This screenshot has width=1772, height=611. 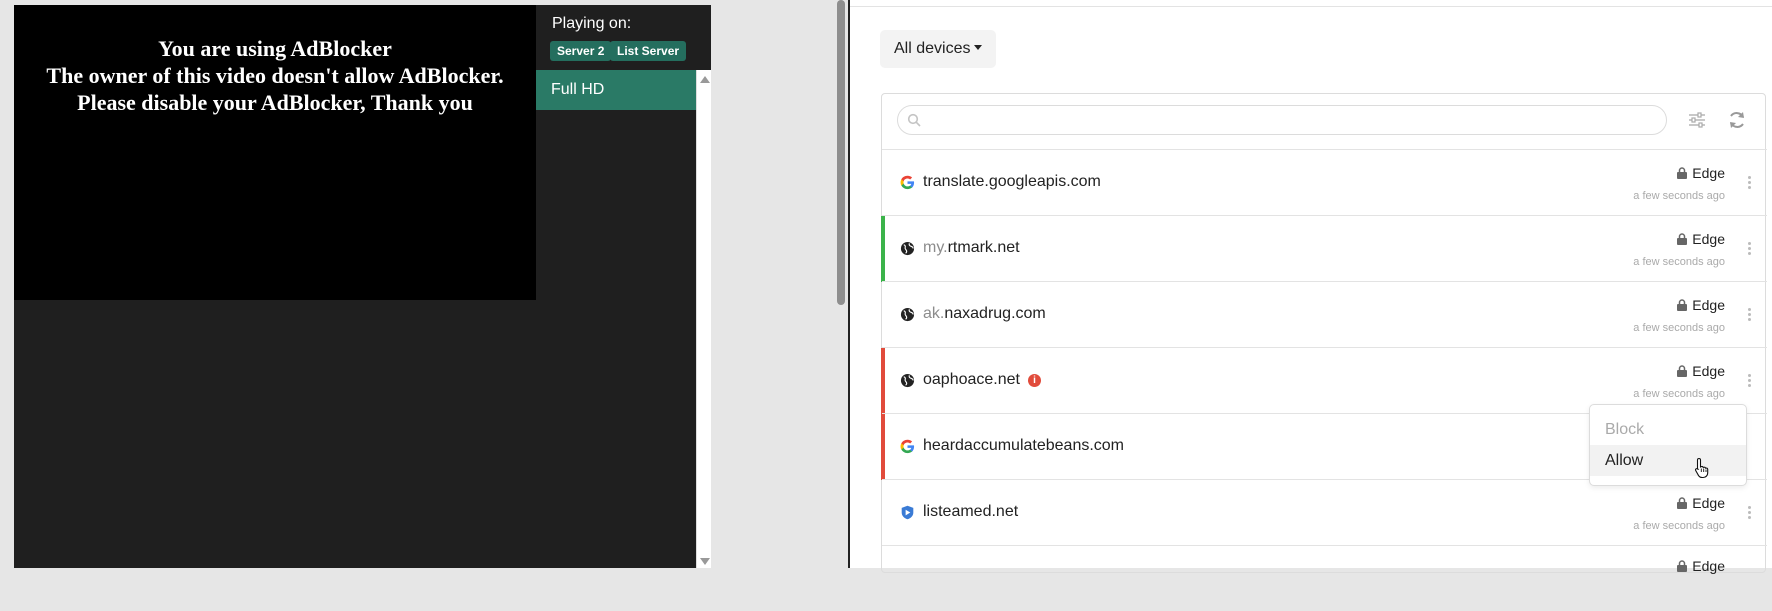 What do you see at coordinates (1034, 380) in the screenshot?
I see `alert-icon: i` at bounding box center [1034, 380].